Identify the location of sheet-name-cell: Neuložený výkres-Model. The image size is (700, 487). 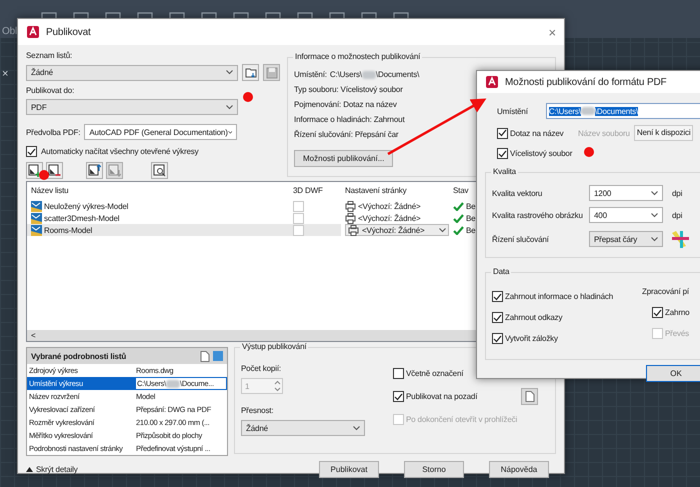
(158, 206).